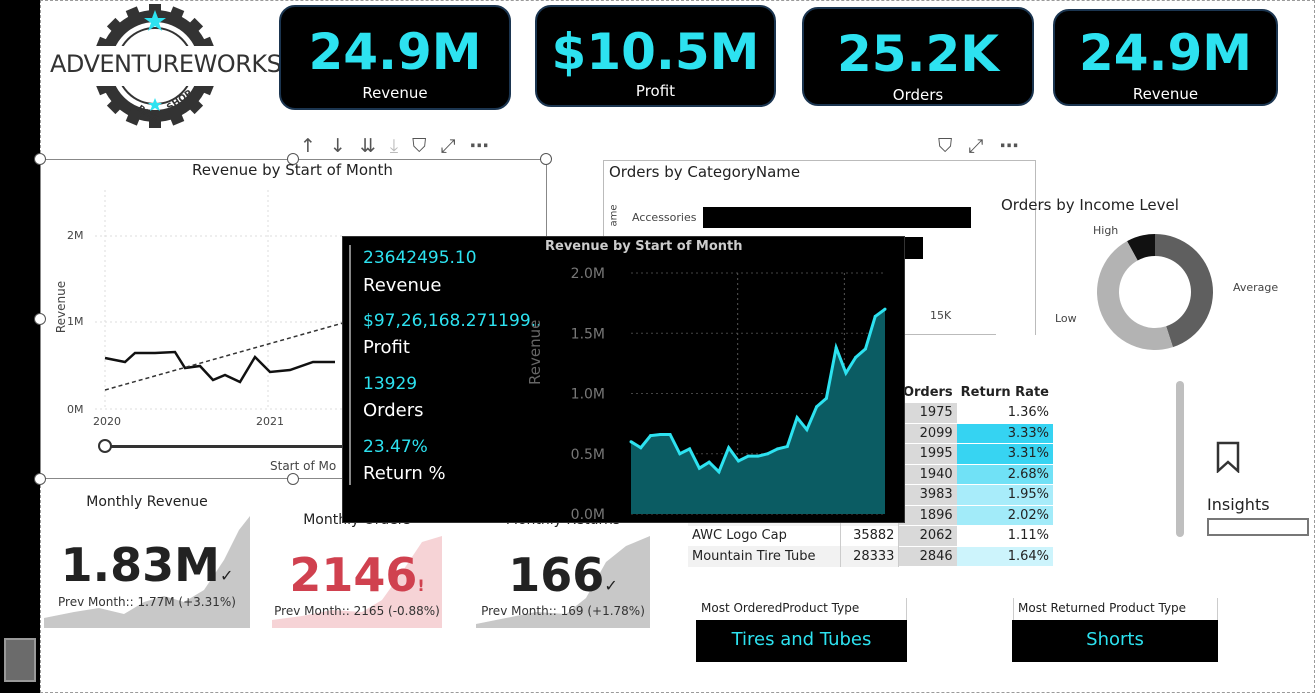  Describe the element at coordinates (1165, 57) in the screenshot. I see `kpi-card-revenue-2: 24.9M Revenue` at that location.